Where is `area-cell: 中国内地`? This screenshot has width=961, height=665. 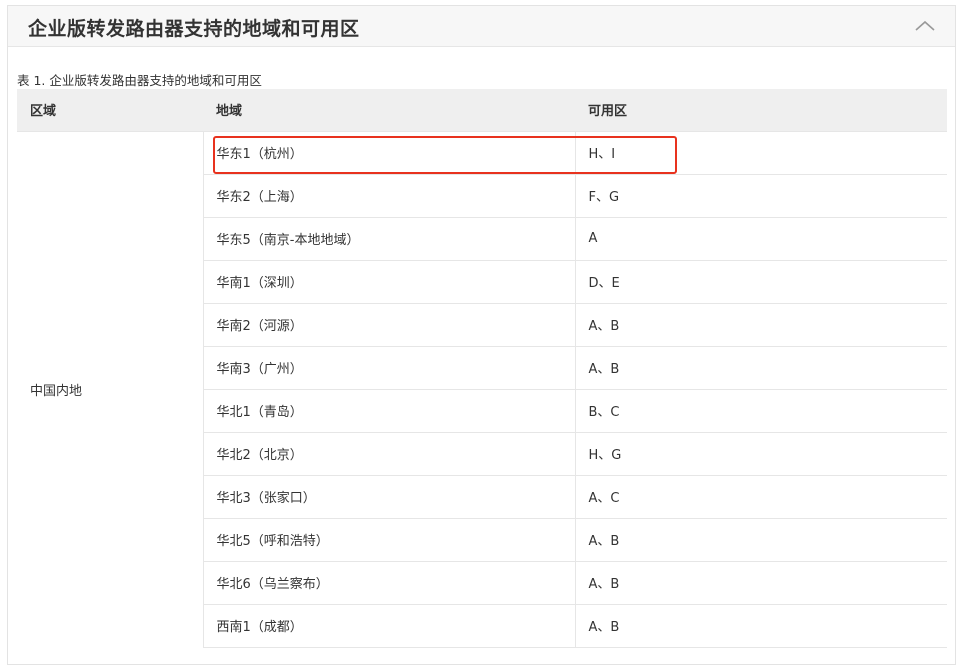
area-cell: 中国内地 is located at coordinates (56, 391).